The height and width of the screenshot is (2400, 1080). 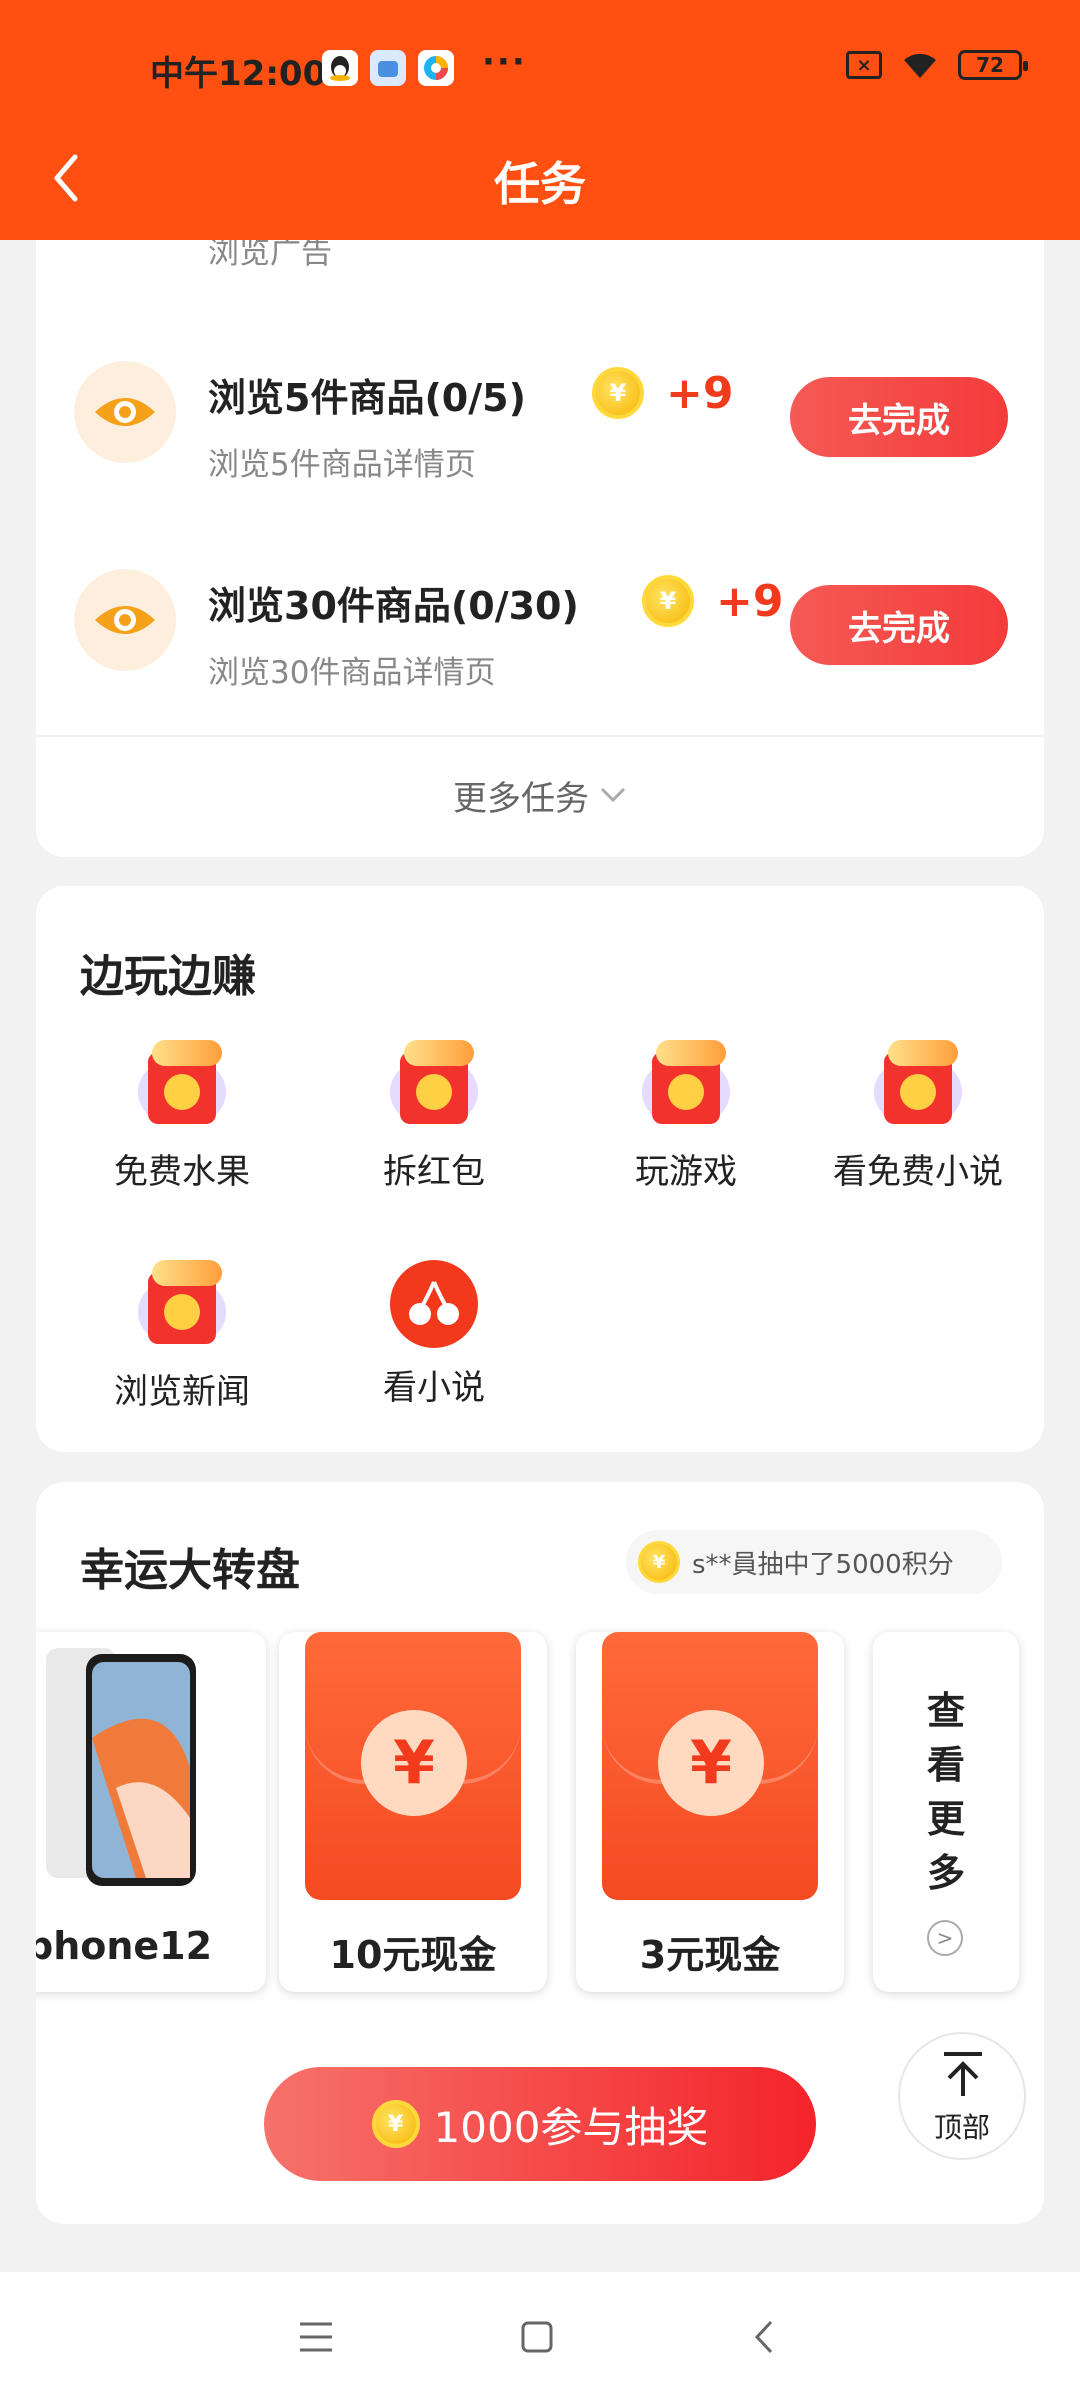 What do you see at coordinates (963, 2074) in the screenshot?
I see `arrow-up-to-top-icon` at bounding box center [963, 2074].